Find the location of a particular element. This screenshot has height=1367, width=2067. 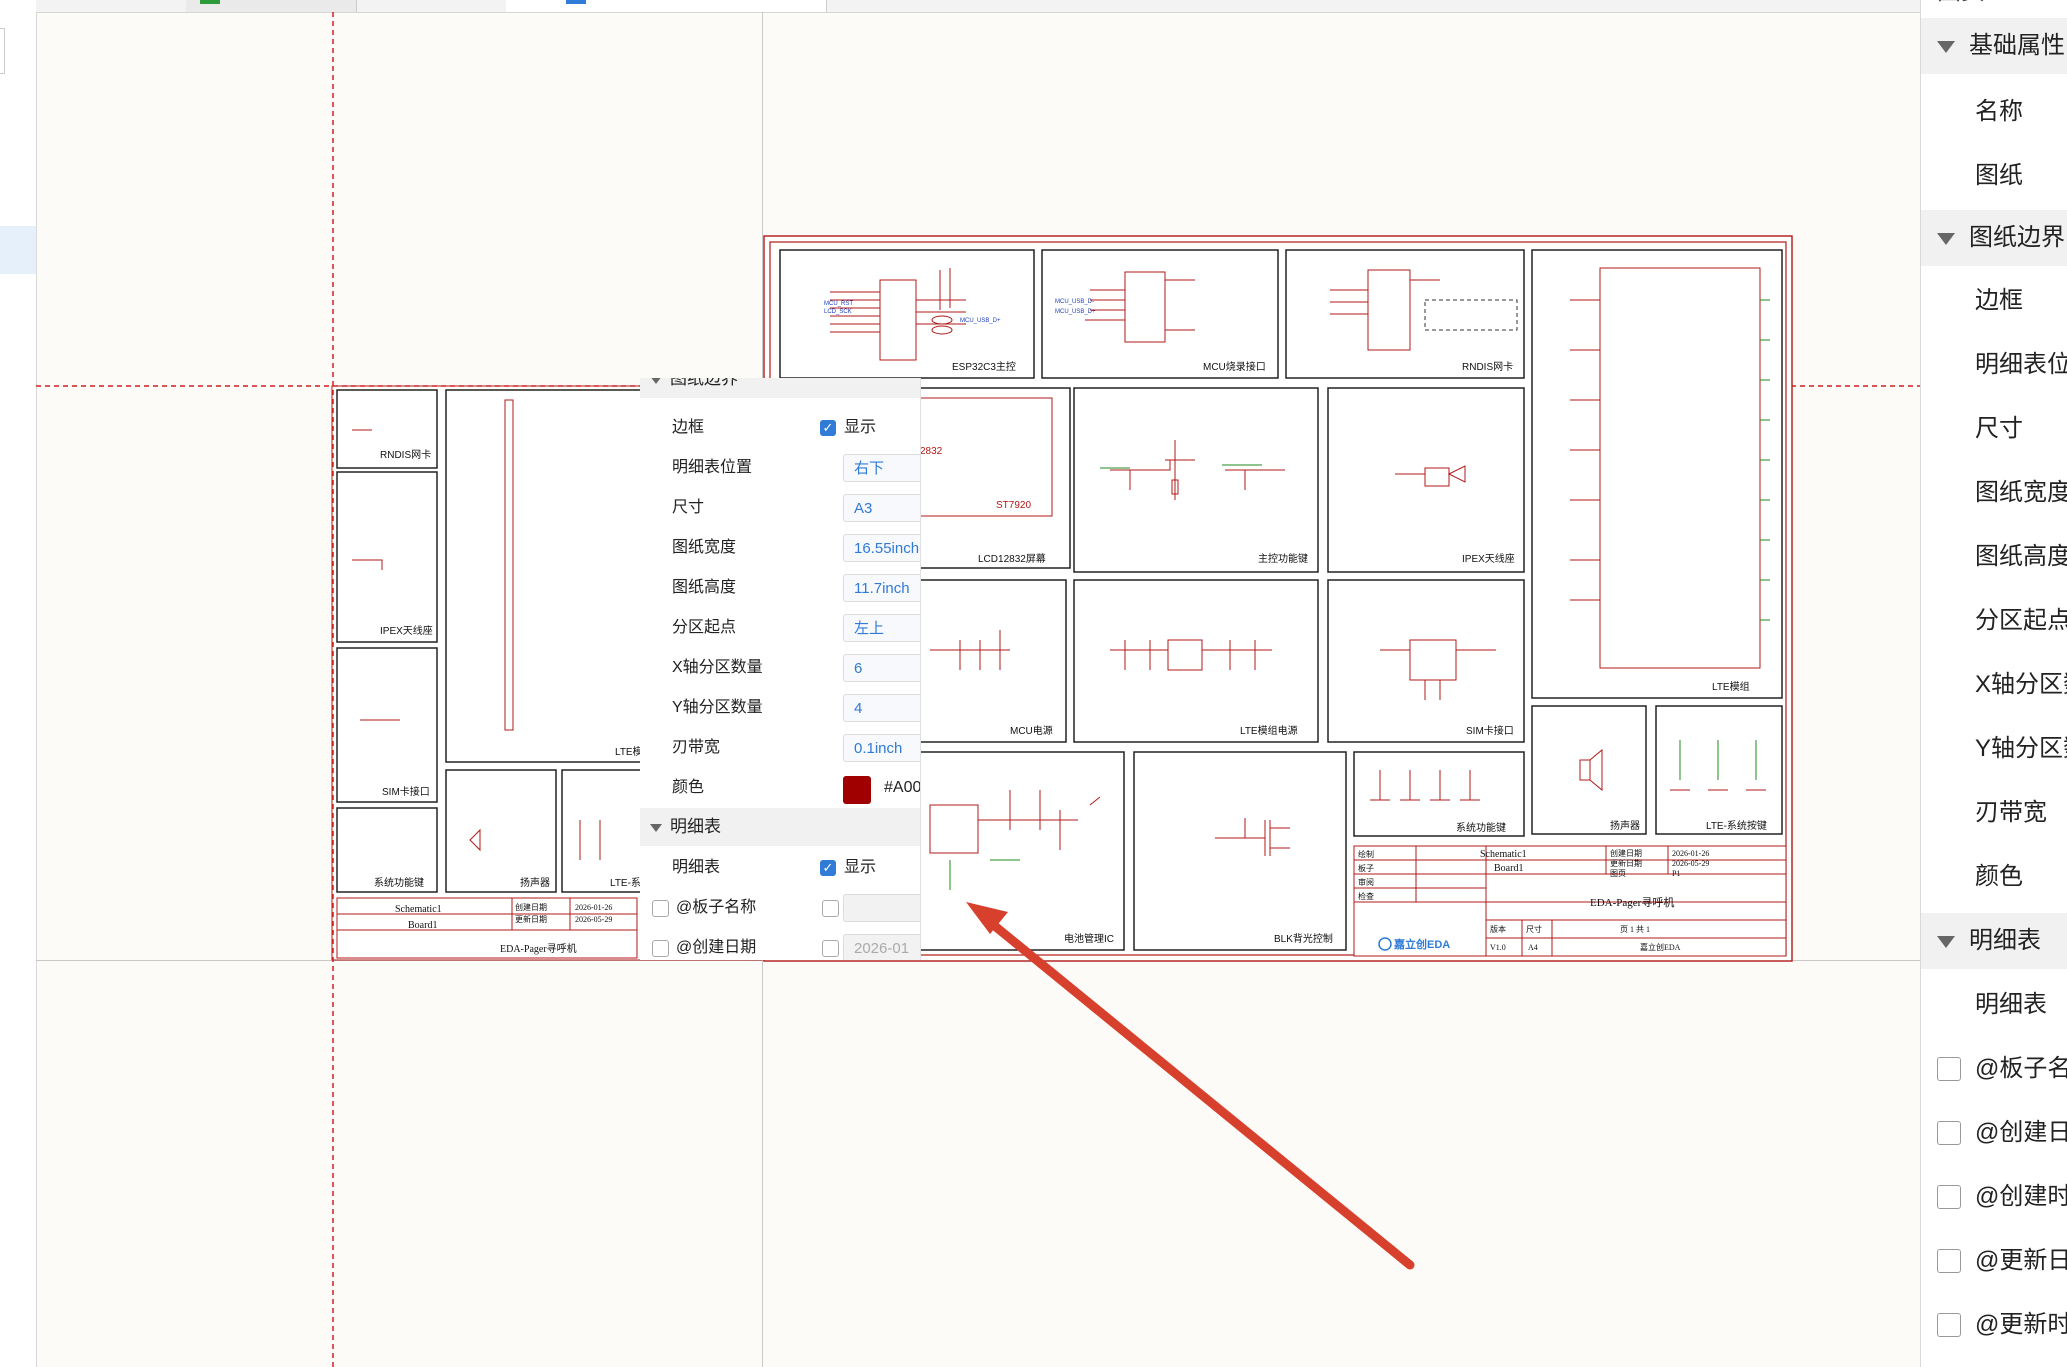

rp-row-tb-pos: 明细表位 is located at coordinates (1994, 365).